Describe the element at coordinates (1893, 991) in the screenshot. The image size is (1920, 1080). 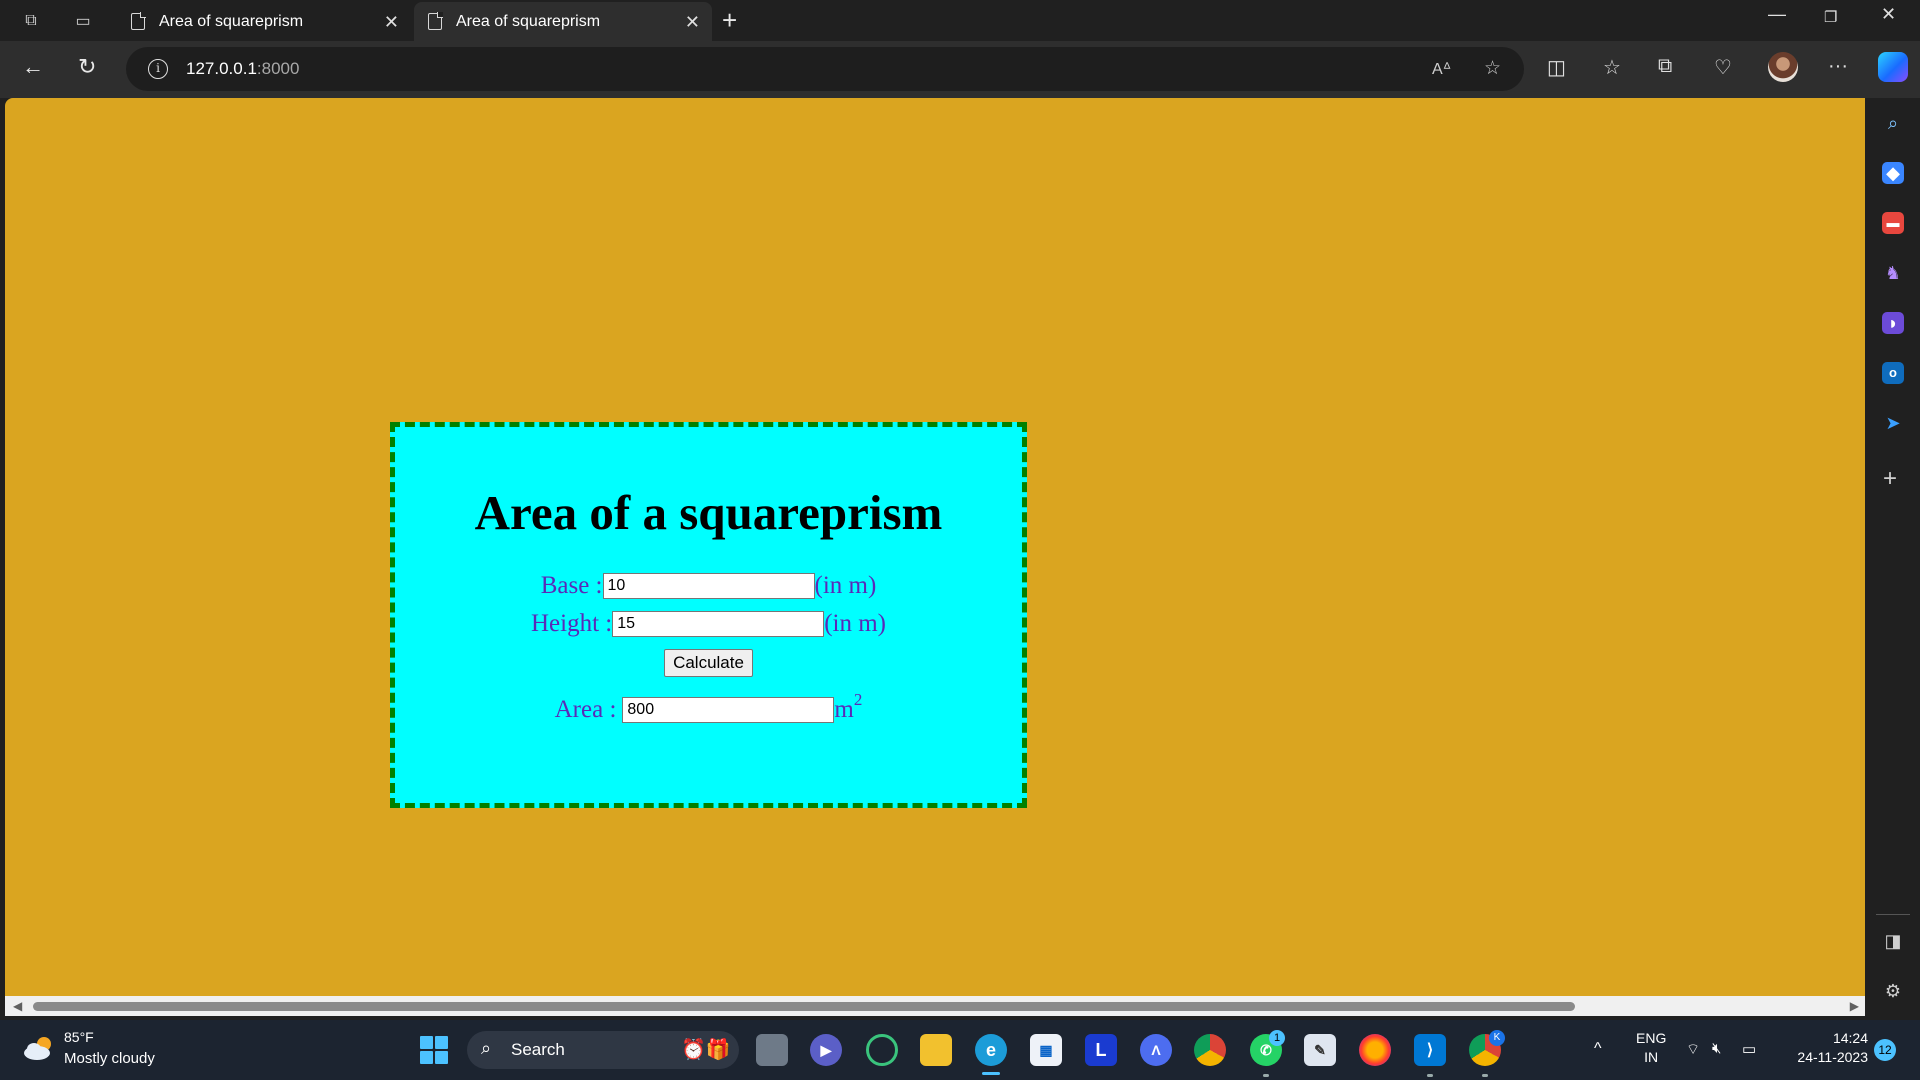
I see `sidebar-settings-gear-icon: ⚙` at that location.